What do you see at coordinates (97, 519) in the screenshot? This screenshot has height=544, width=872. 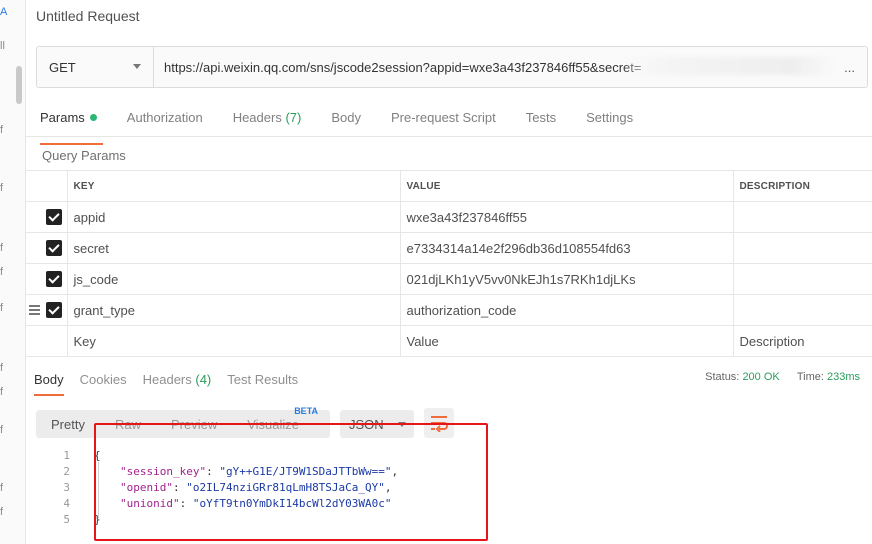 I see `code-line-close-brace: }` at bounding box center [97, 519].